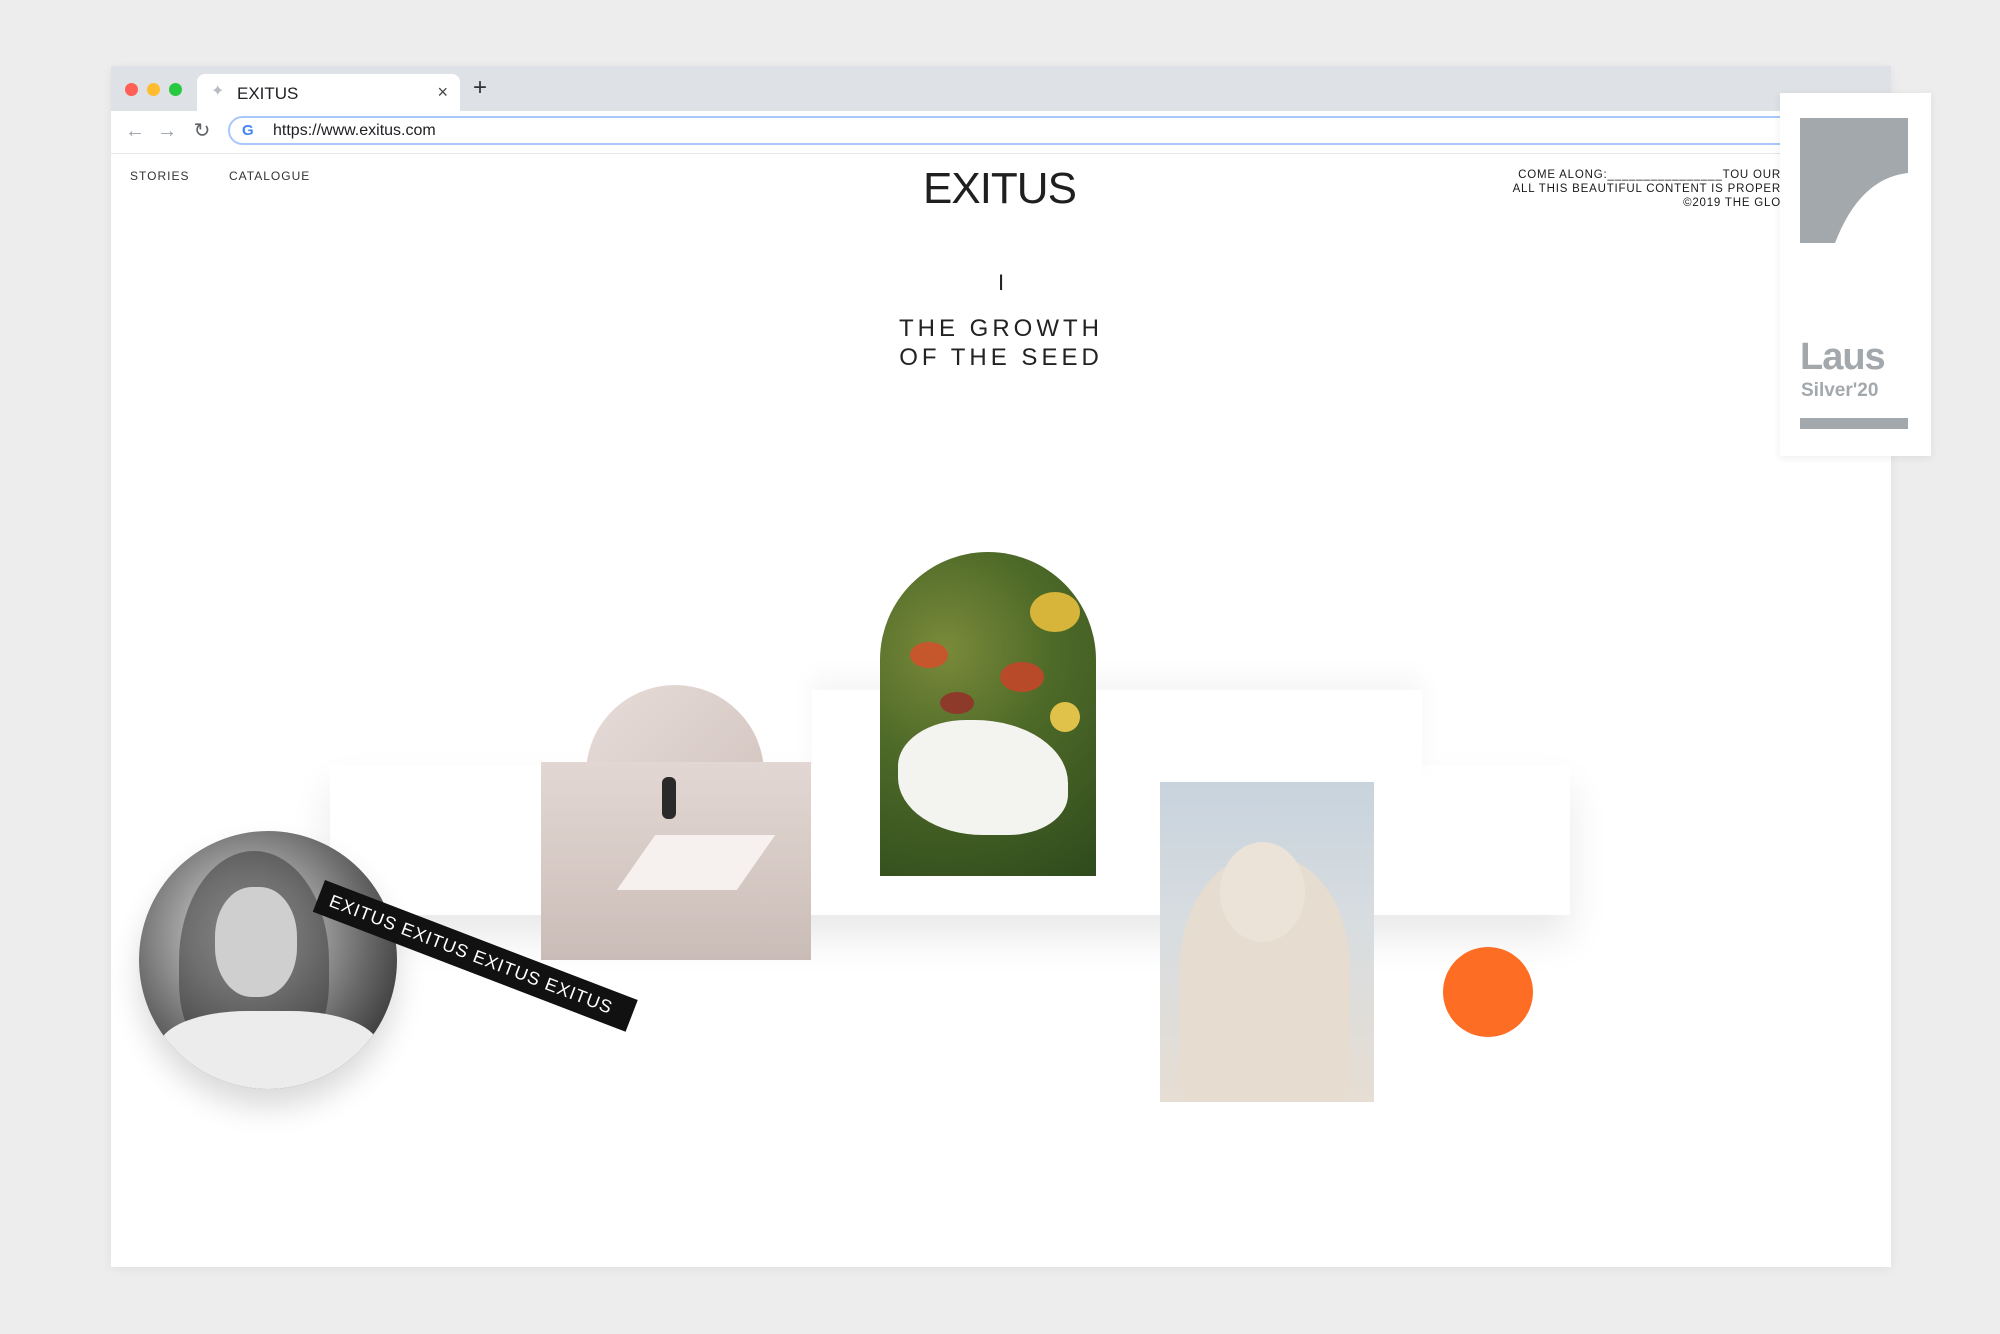  I want to click on new-tab-button: +, so click(480, 88).